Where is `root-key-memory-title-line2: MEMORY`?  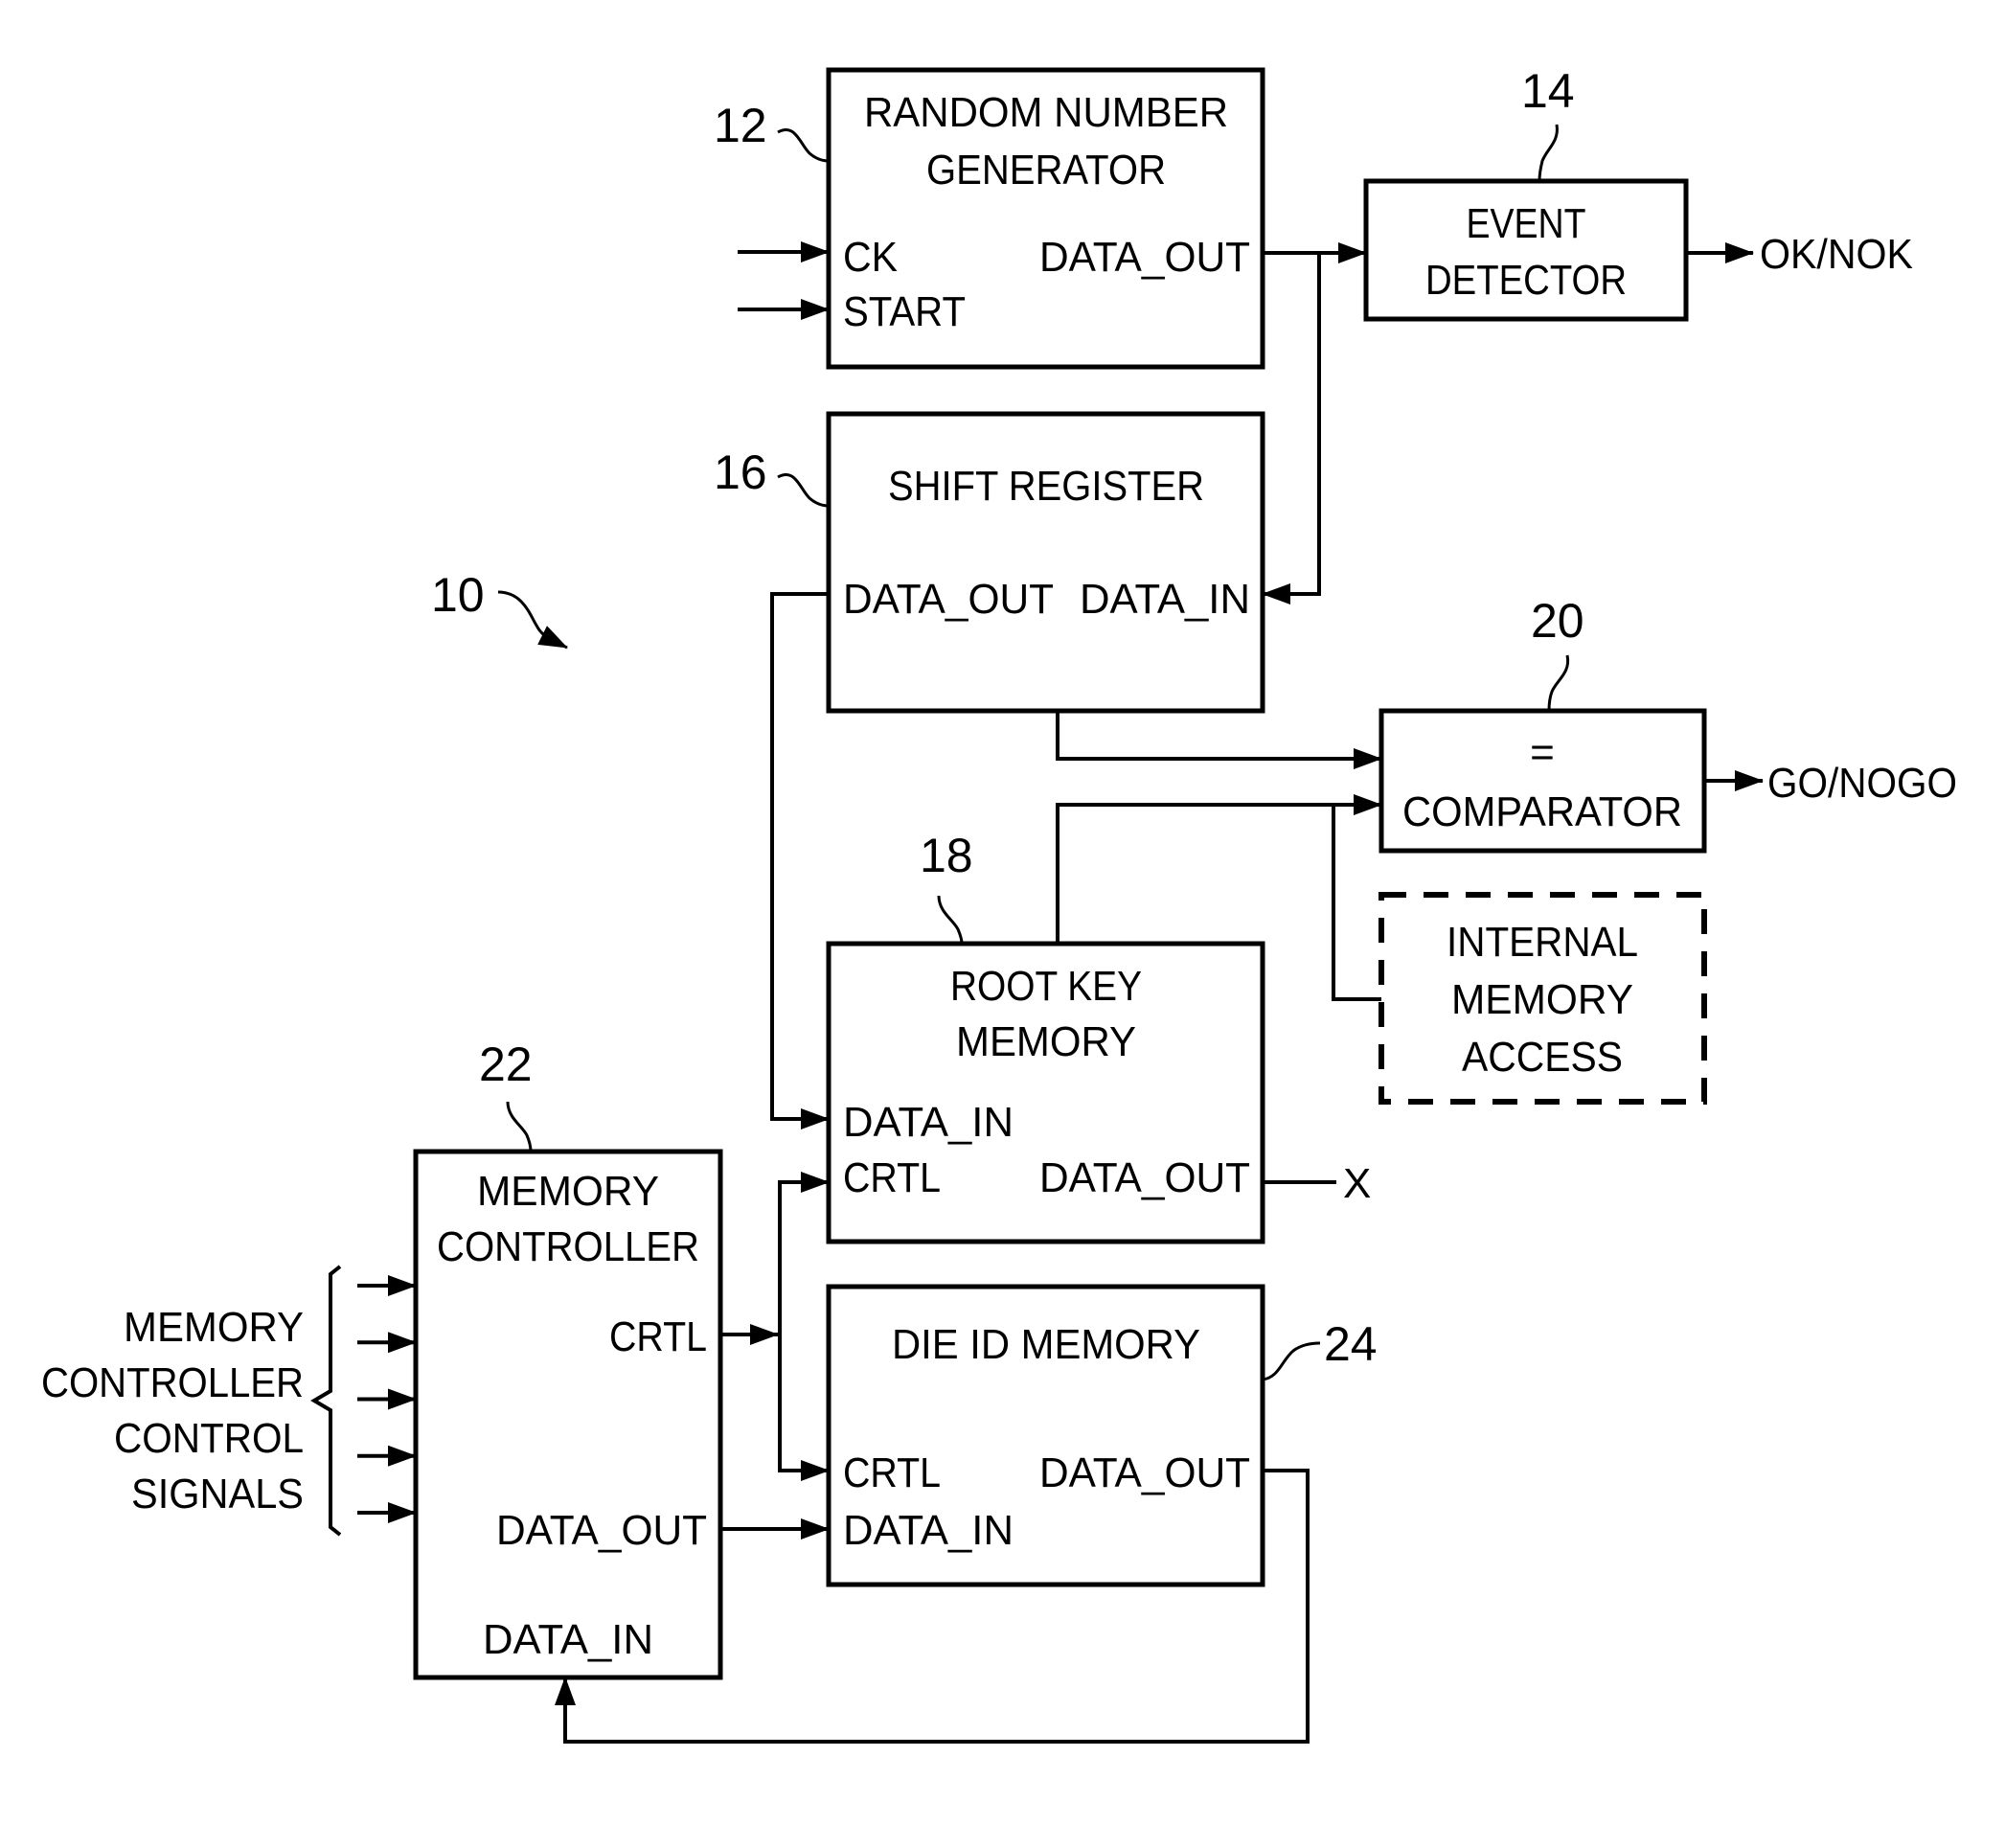 root-key-memory-title-line2: MEMORY is located at coordinates (1046, 1041).